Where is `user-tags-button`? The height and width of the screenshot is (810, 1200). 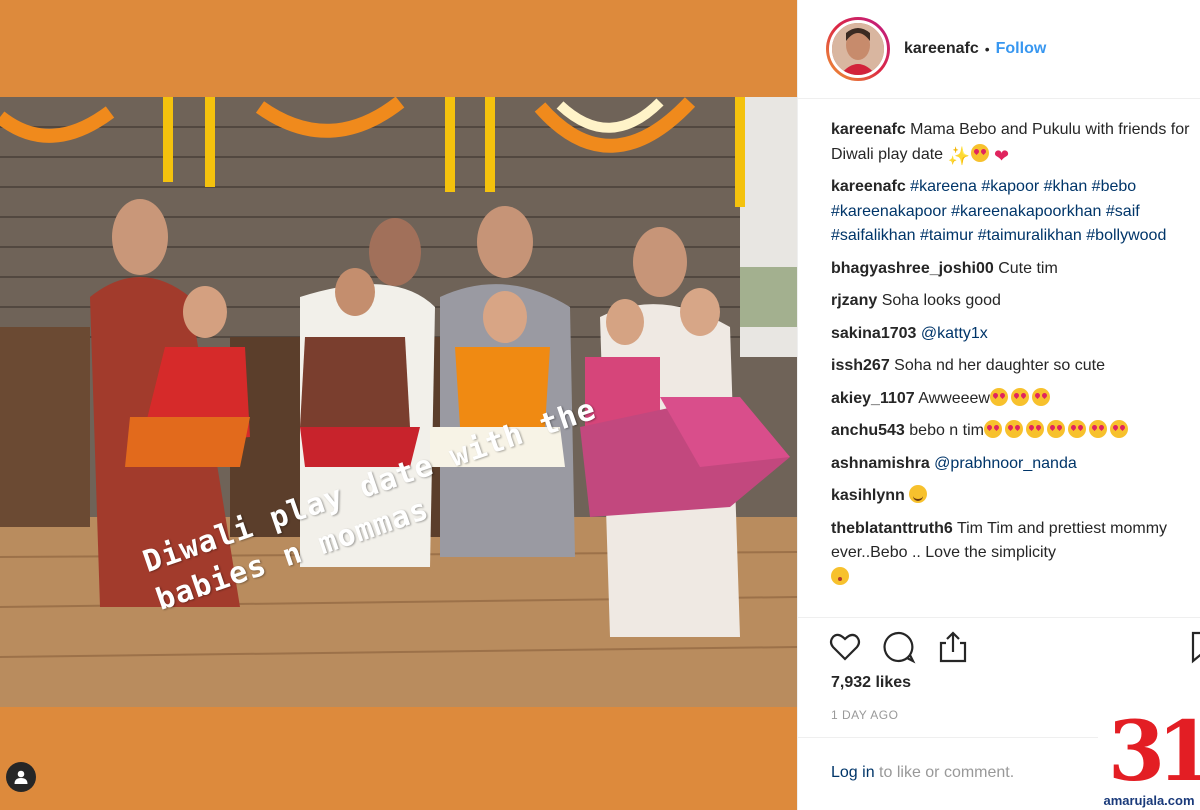 user-tags-button is located at coordinates (21, 777).